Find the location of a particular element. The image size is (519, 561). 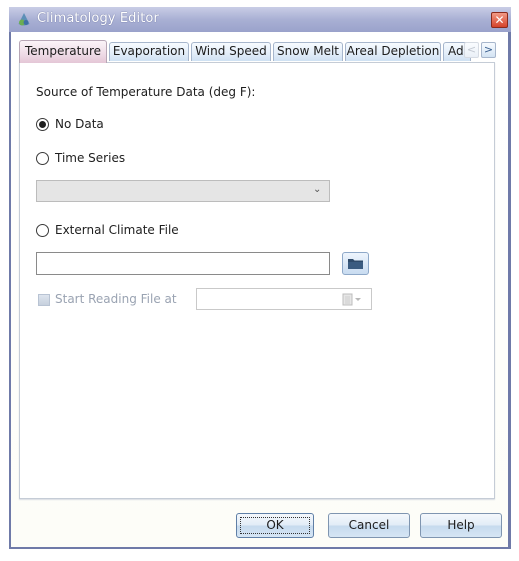

folder-icon is located at coordinates (355, 264).